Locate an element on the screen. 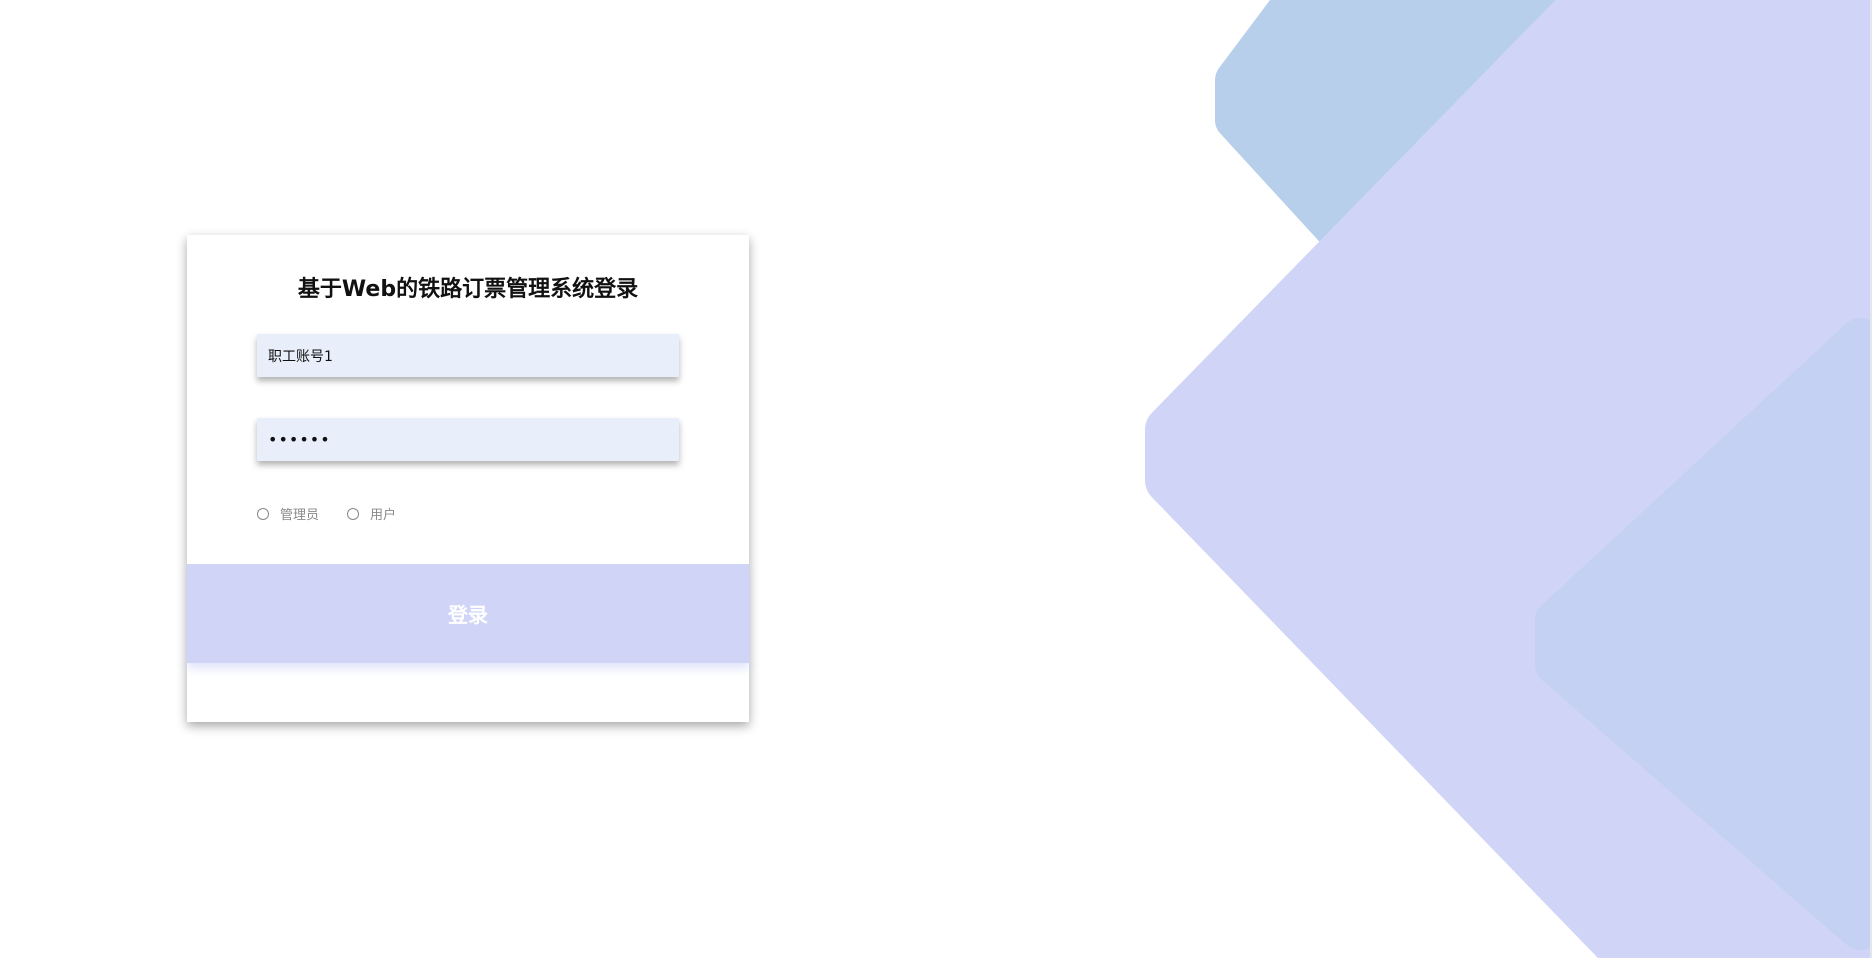 The image size is (1872, 958). role-label: 用户 is located at coordinates (383, 515).